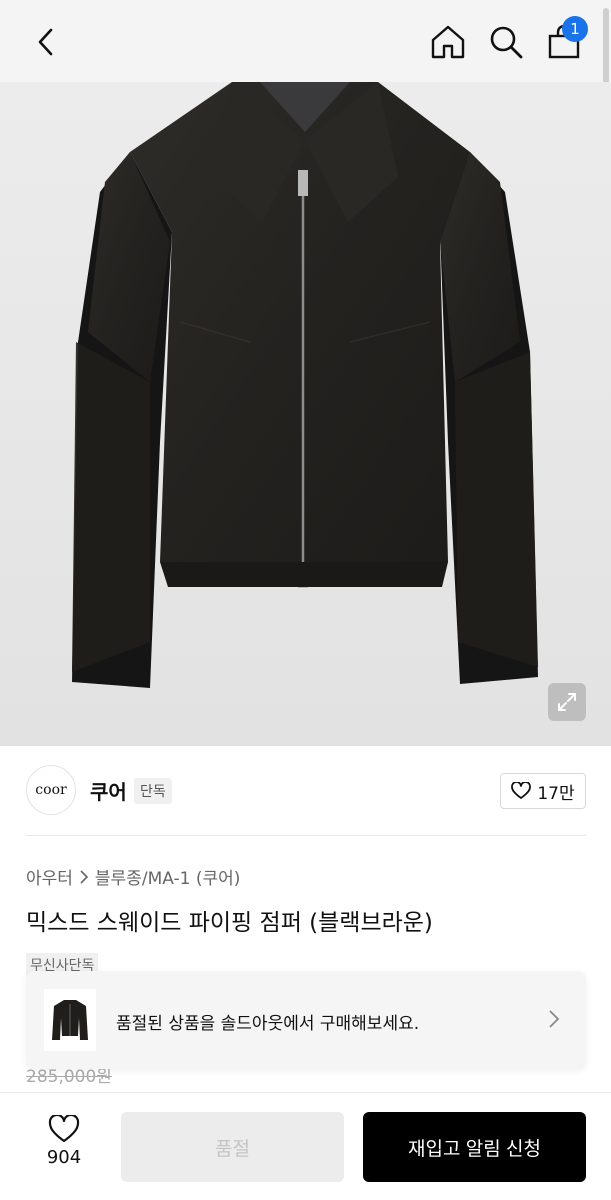 Image resolution: width=611 pixels, height=1200 pixels. Describe the element at coordinates (51, 790) in the screenshot. I see `brand-logo: coor` at that location.